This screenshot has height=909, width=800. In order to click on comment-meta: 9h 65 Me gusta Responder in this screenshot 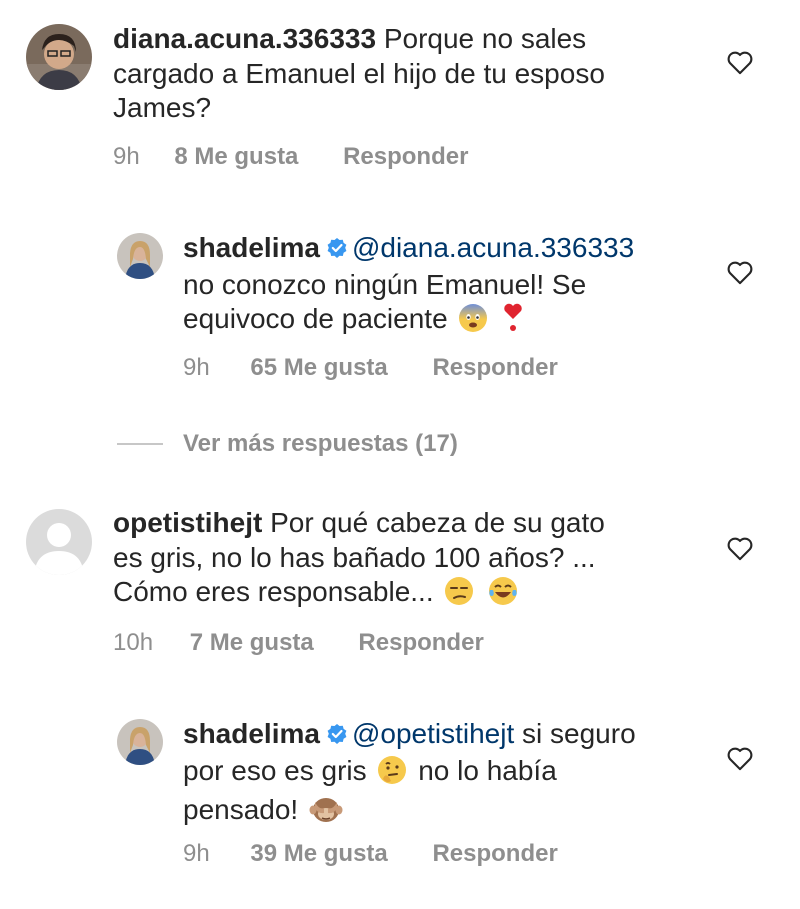, I will do `click(370, 368)`.